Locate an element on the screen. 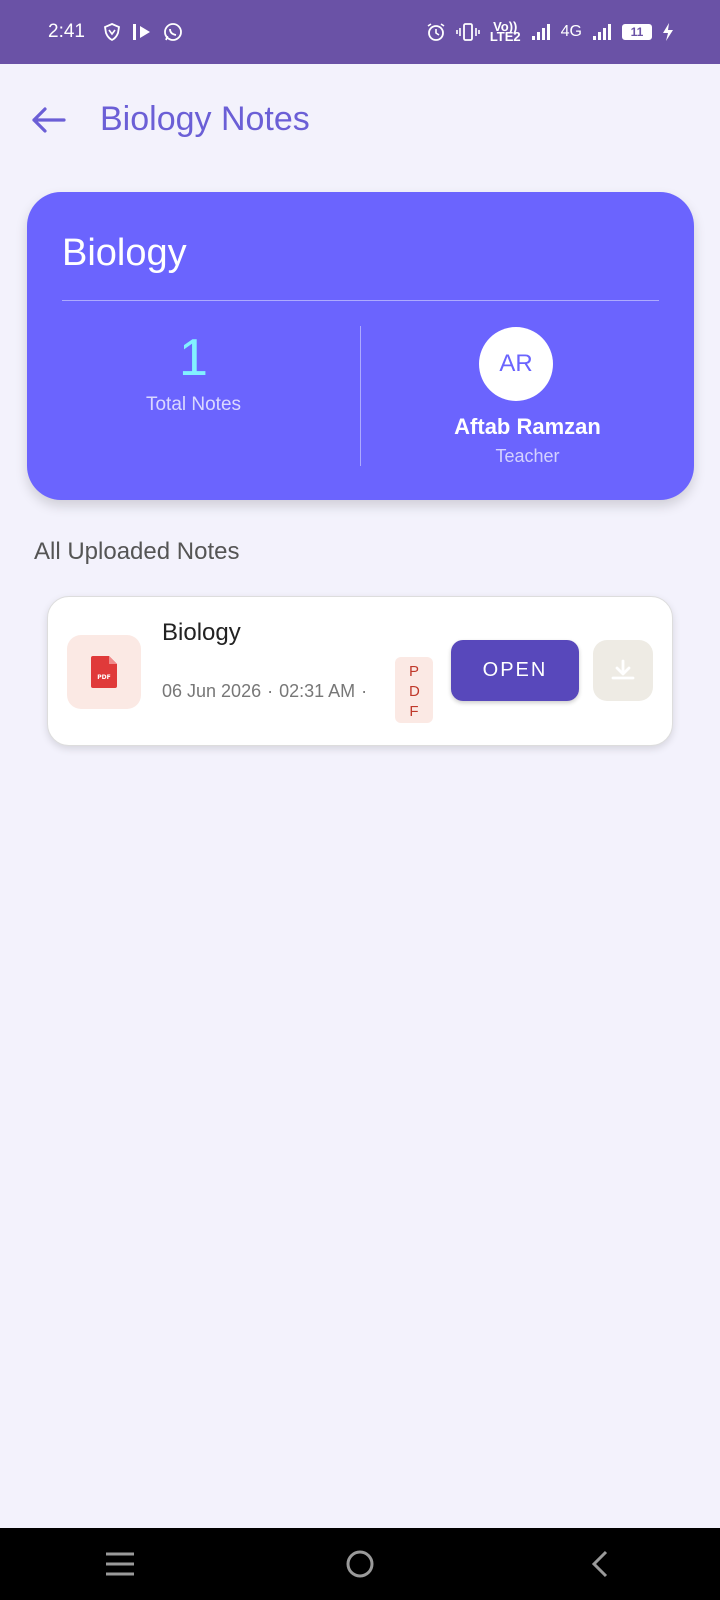 The width and height of the screenshot is (720, 1600). home-button is located at coordinates (360, 1564).